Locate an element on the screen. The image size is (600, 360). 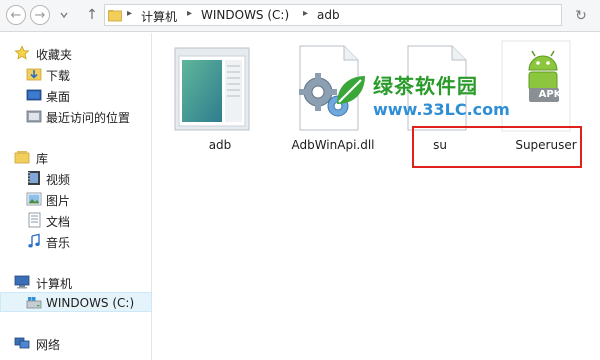
sidebar-item-label: 文档 is located at coordinates (58, 222).